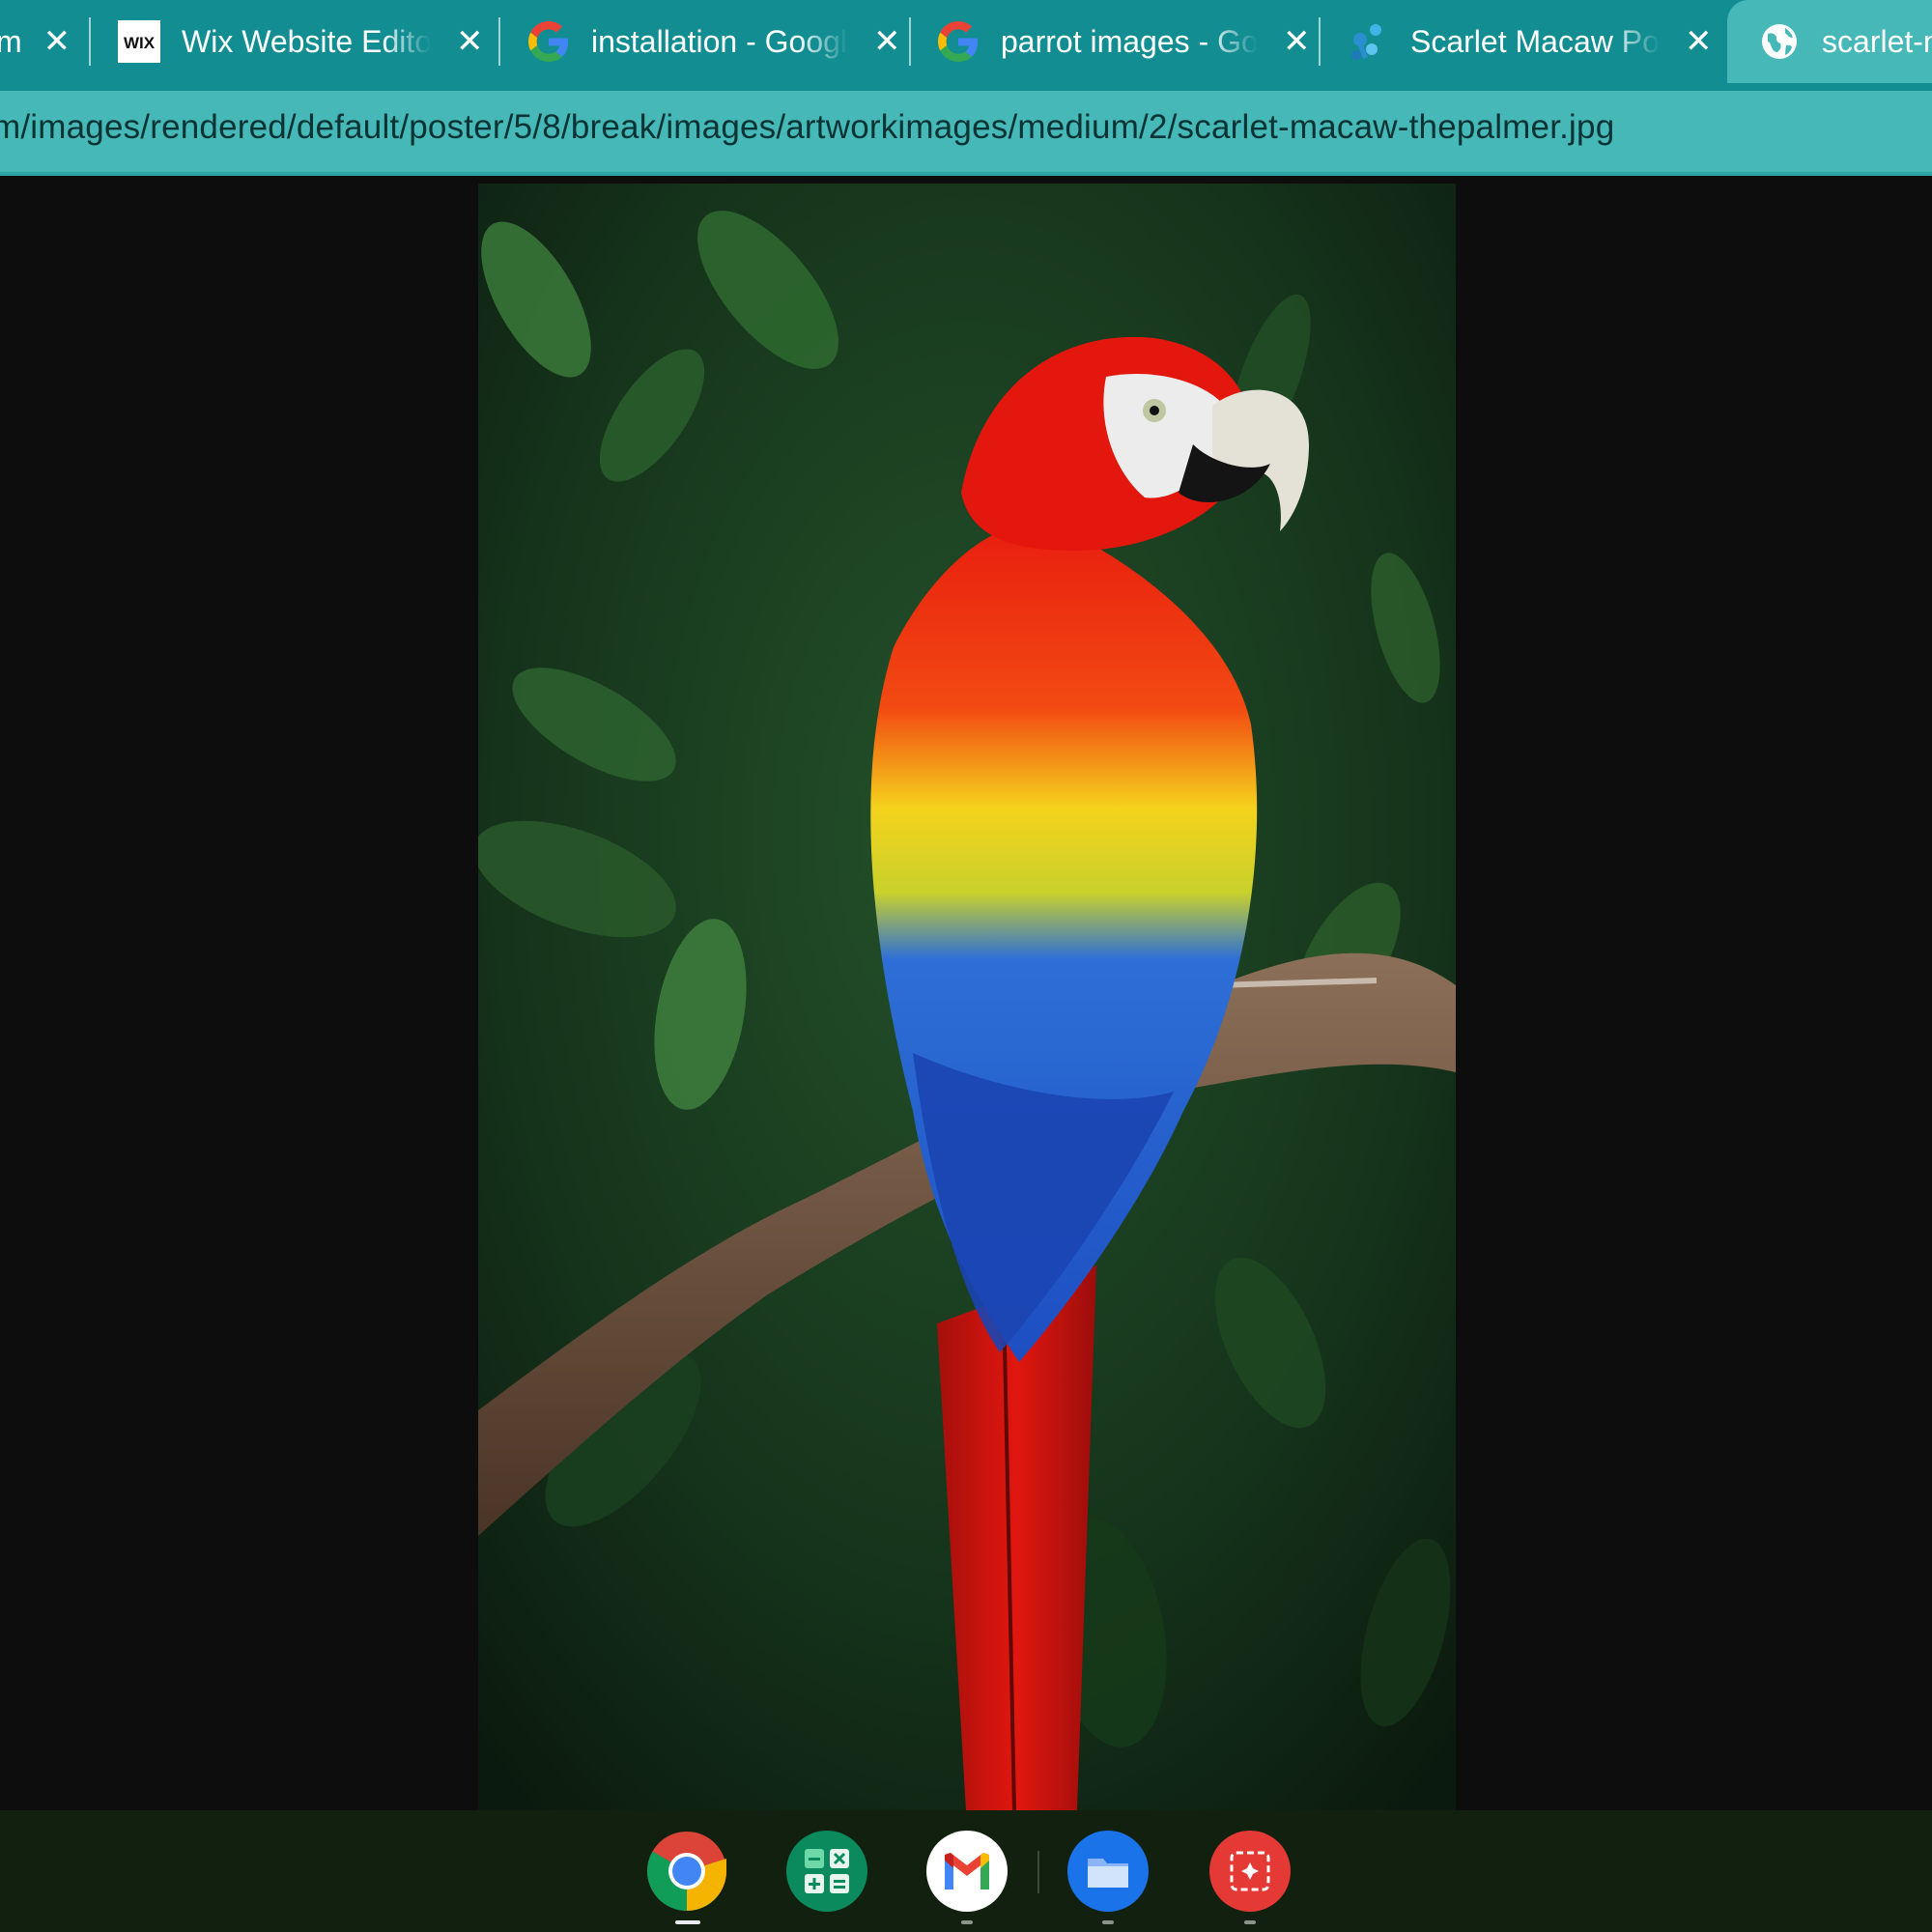 This screenshot has width=1932, height=1932. What do you see at coordinates (1129, 41) in the screenshot?
I see `tab-title: parrot images - Google` at bounding box center [1129, 41].